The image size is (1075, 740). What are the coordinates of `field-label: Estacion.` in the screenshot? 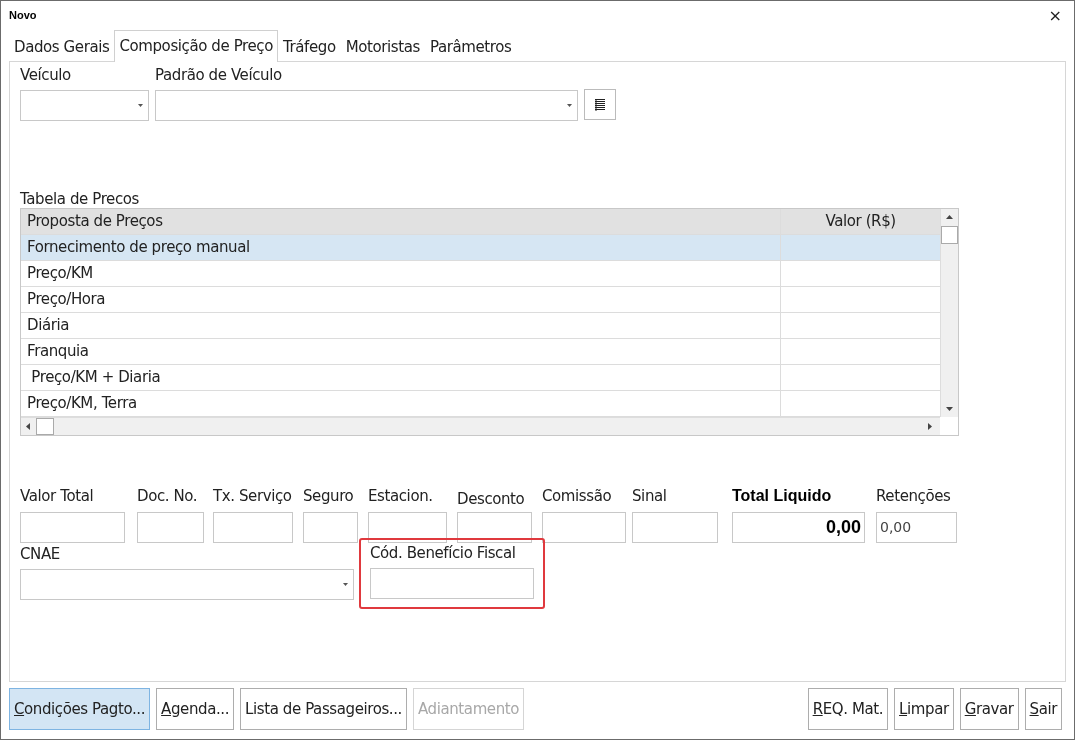 It's located at (401, 497).